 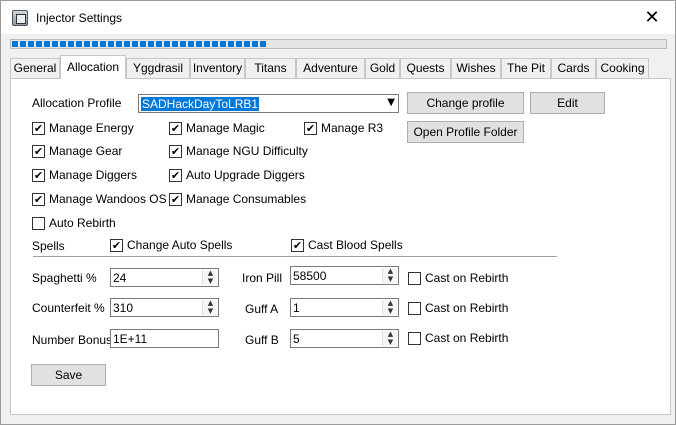 I want to click on guff-a-stepper: 1 ▲ ▼, so click(x=344, y=307).